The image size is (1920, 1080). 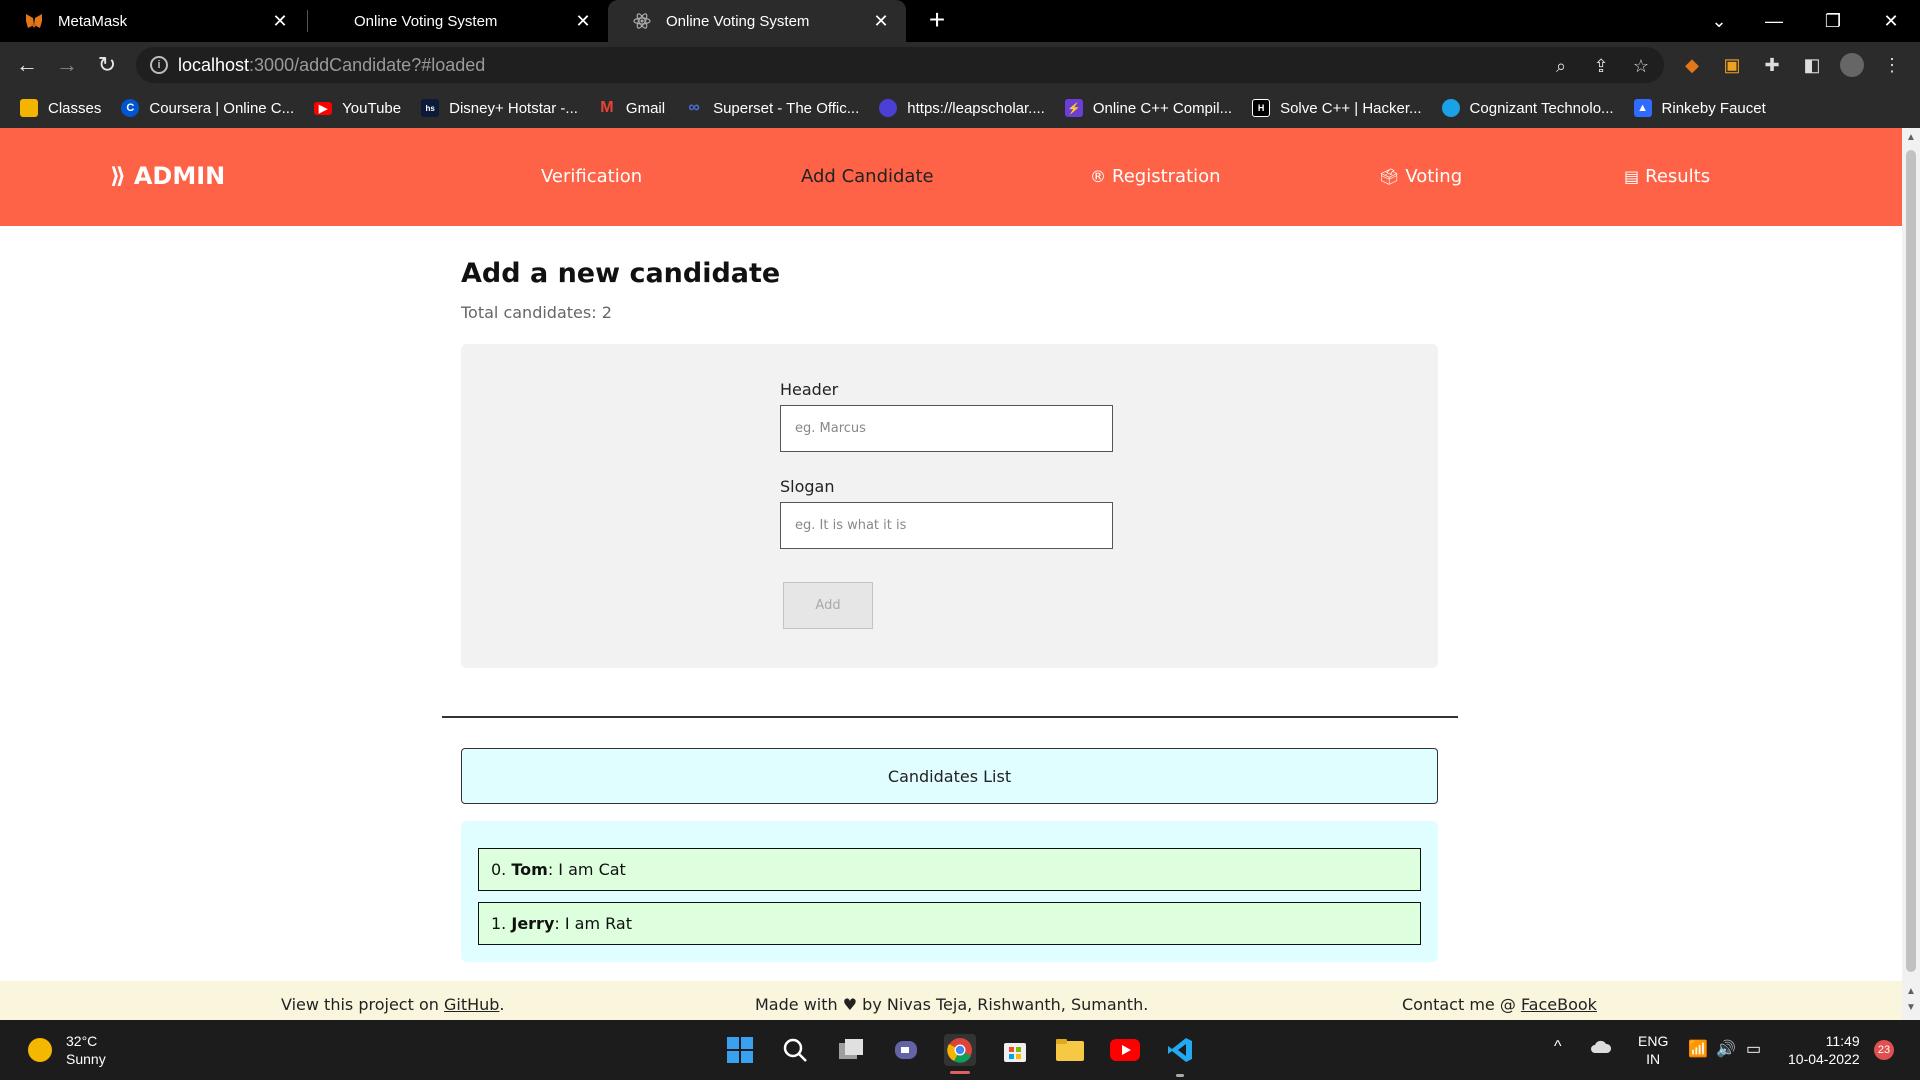 I want to click on url-text: localhost:3000/addCandidate?#loaded, so click(x=331, y=65).